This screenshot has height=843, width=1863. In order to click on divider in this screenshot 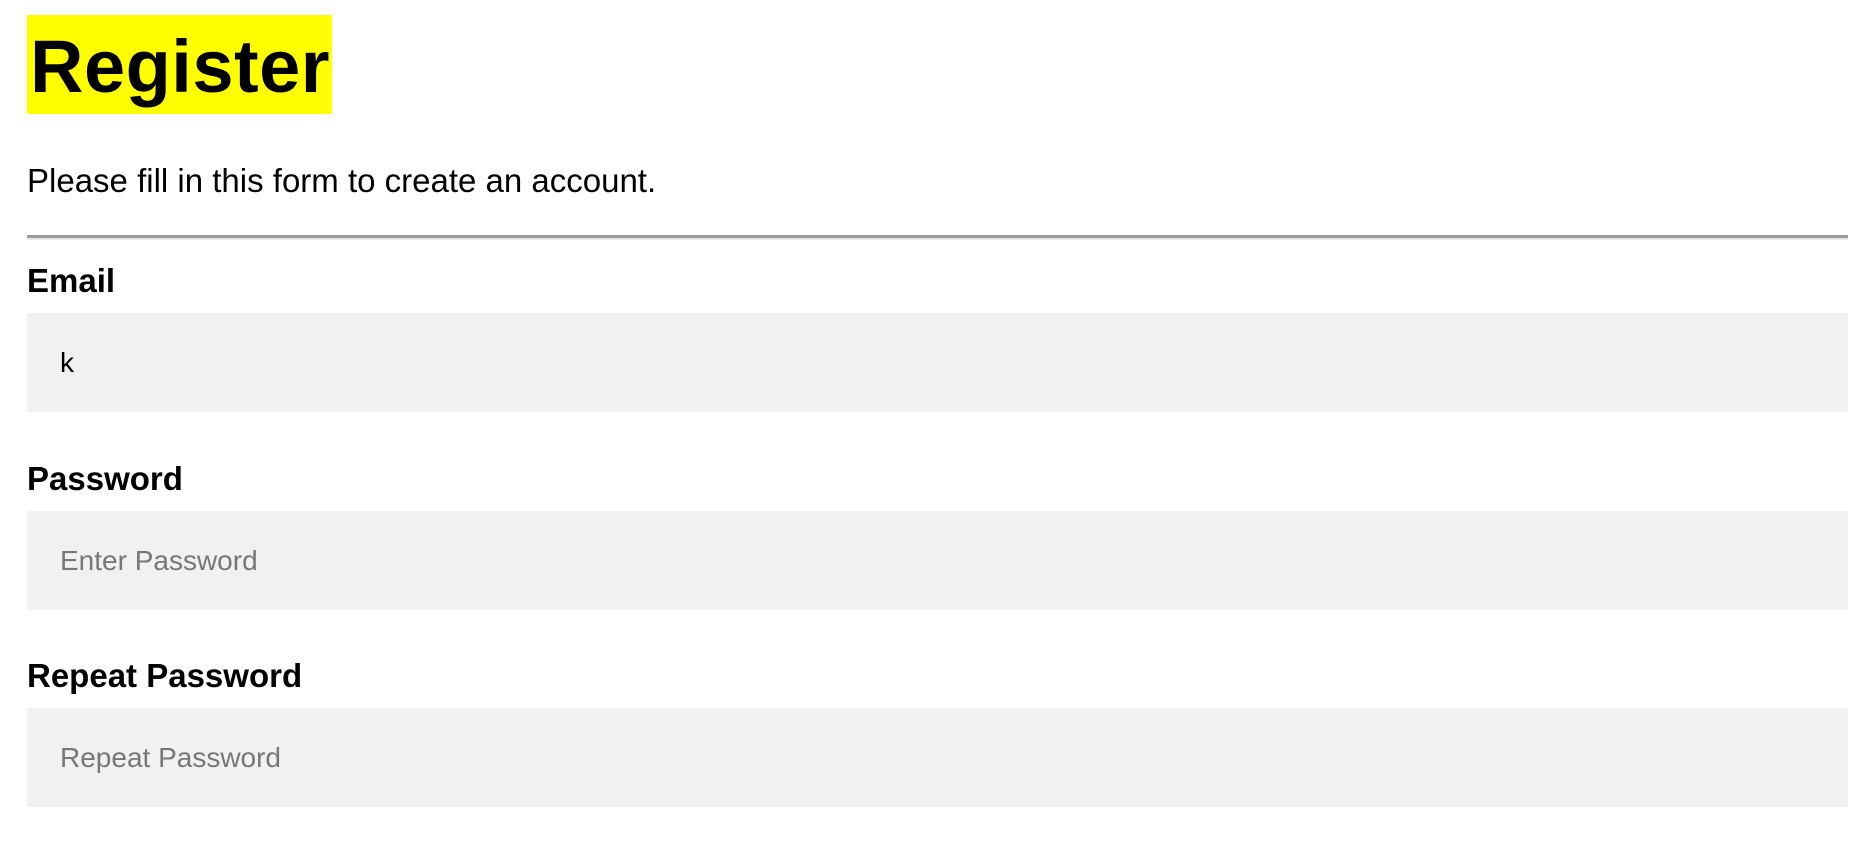, I will do `click(937, 237)`.